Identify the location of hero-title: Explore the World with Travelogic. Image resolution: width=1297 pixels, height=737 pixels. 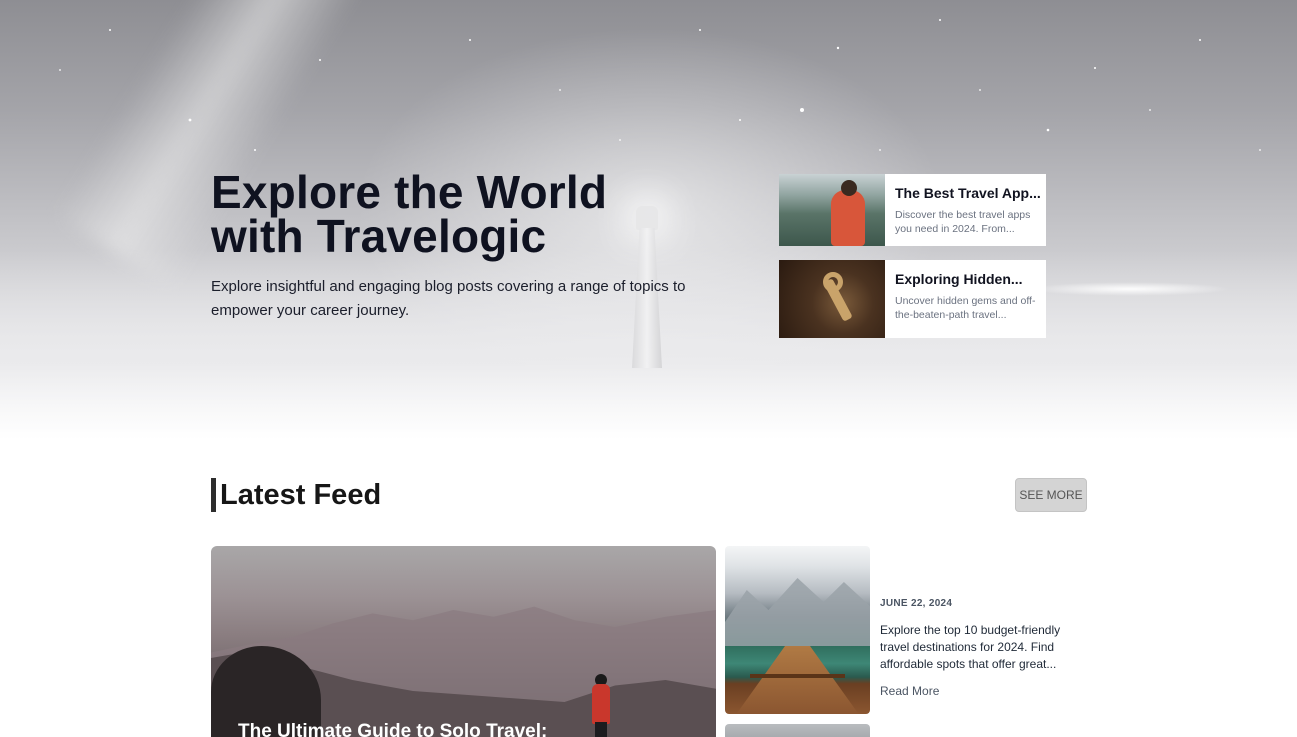
(451, 214).